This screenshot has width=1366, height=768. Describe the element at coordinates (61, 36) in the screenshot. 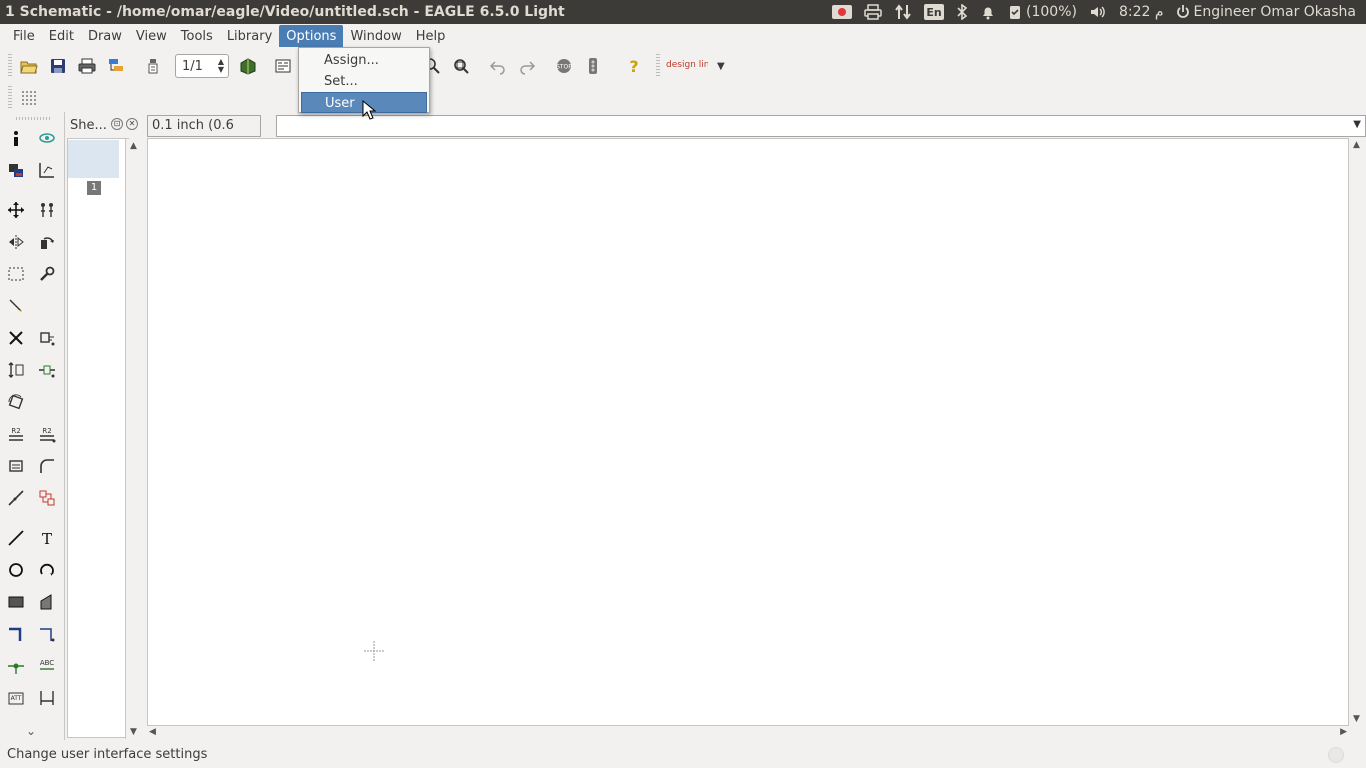

I see `menu-edit: Edit` at that location.